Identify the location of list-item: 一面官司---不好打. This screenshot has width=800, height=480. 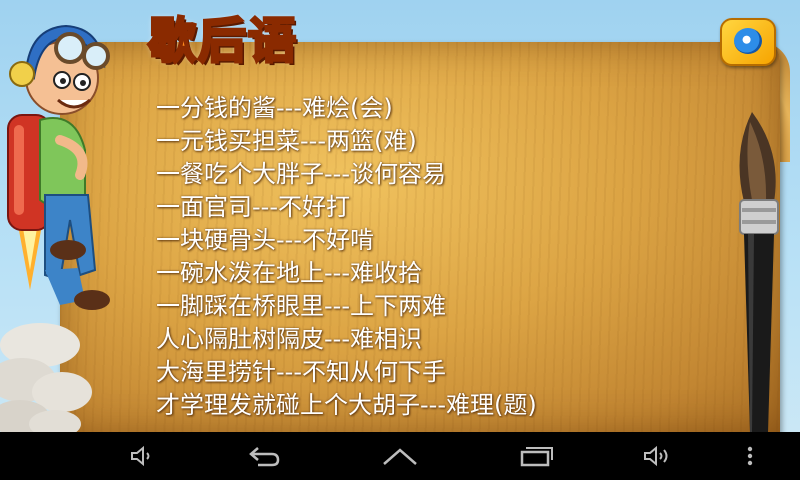
(253, 207).